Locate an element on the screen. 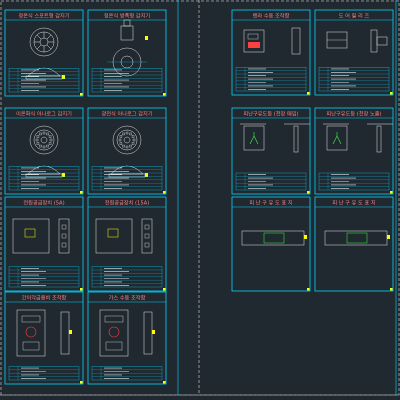 The height and width of the screenshot is (400, 400). sheet-title: 정온식 방폭형 감지기 is located at coordinates (127, 16).